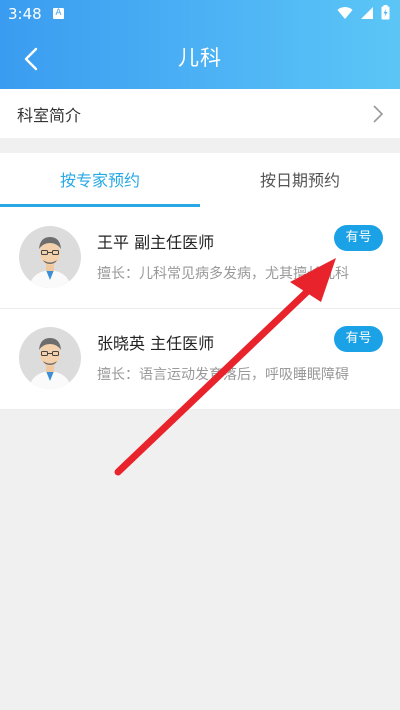  What do you see at coordinates (100, 205) in the screenshot?
I see `active-tab-indicator` at bounding box center [100, 205].